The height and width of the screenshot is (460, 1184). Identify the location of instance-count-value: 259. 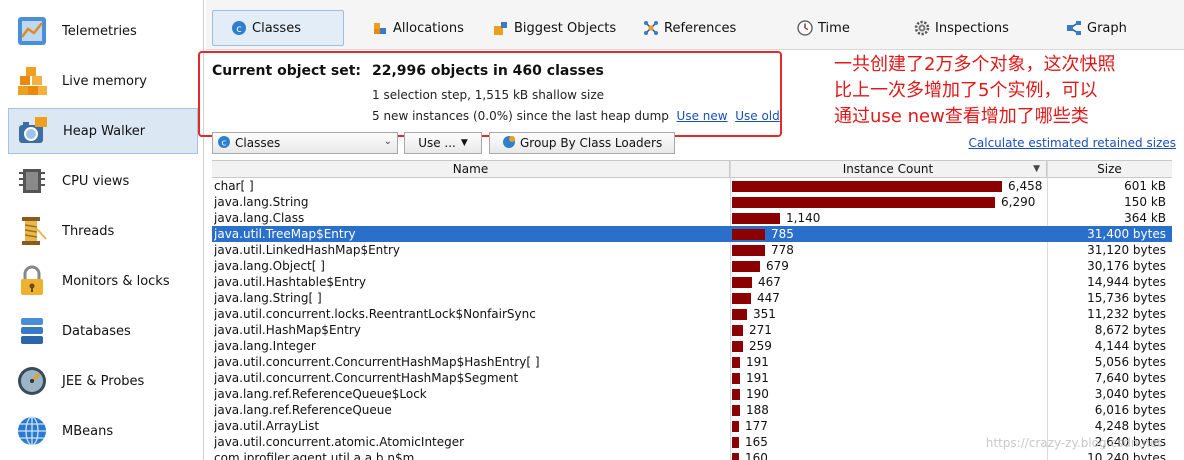
(760, 346).